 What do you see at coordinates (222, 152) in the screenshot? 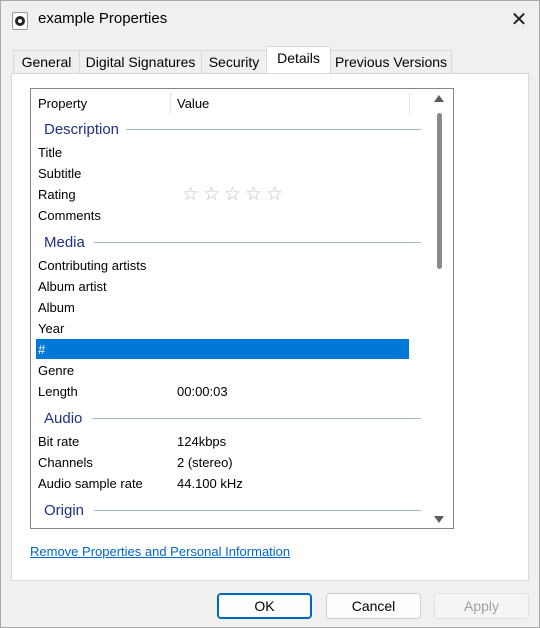
I see `list-item: Title` at bounding box center [222, 152].